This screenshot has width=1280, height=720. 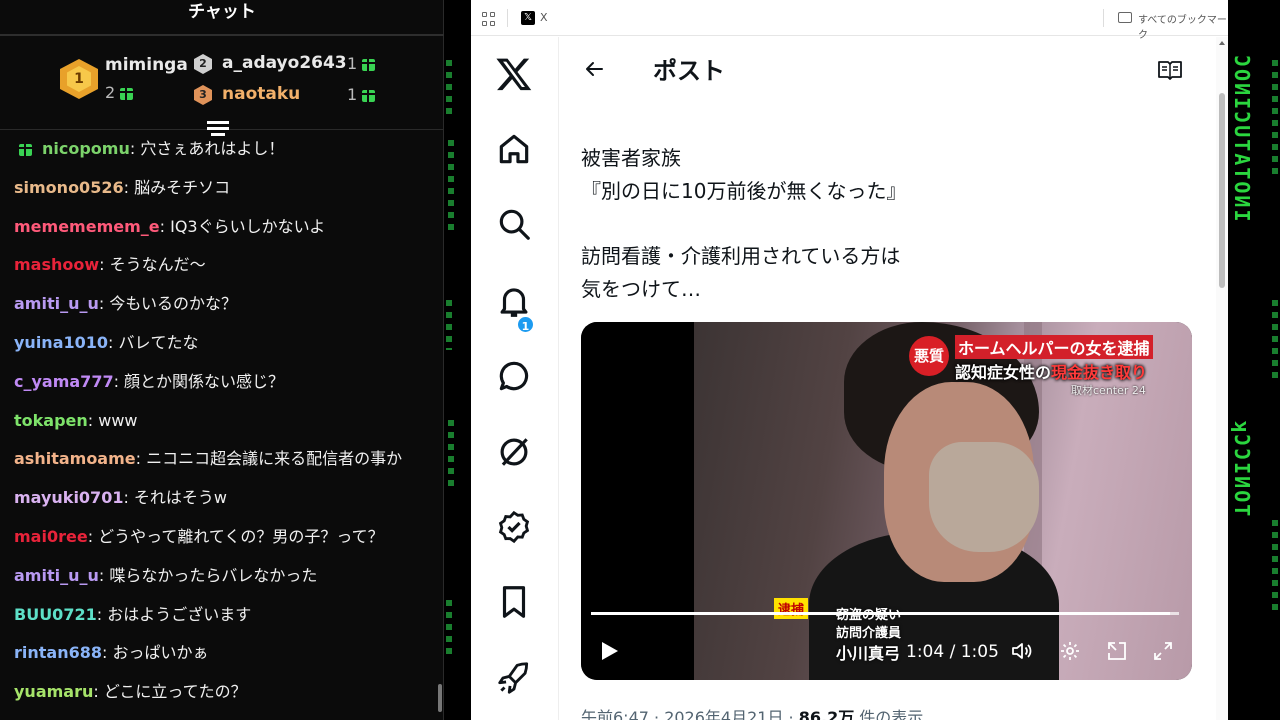 What do you see at coordinates (514, 74) in the screenshot?
I see `x-logo-icon` at bounding box center [514, 74].